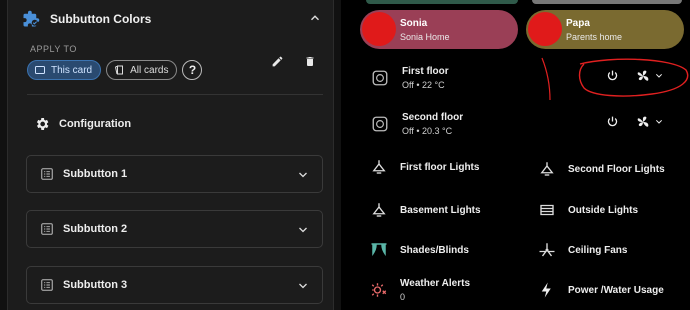 The image size is (690, 310). What do you see at coordinates (526, 127) in the screenshot?
I see `thermostat-second-floor: Second floor Off • 20.3 °C` at bounding box center [526, 127].